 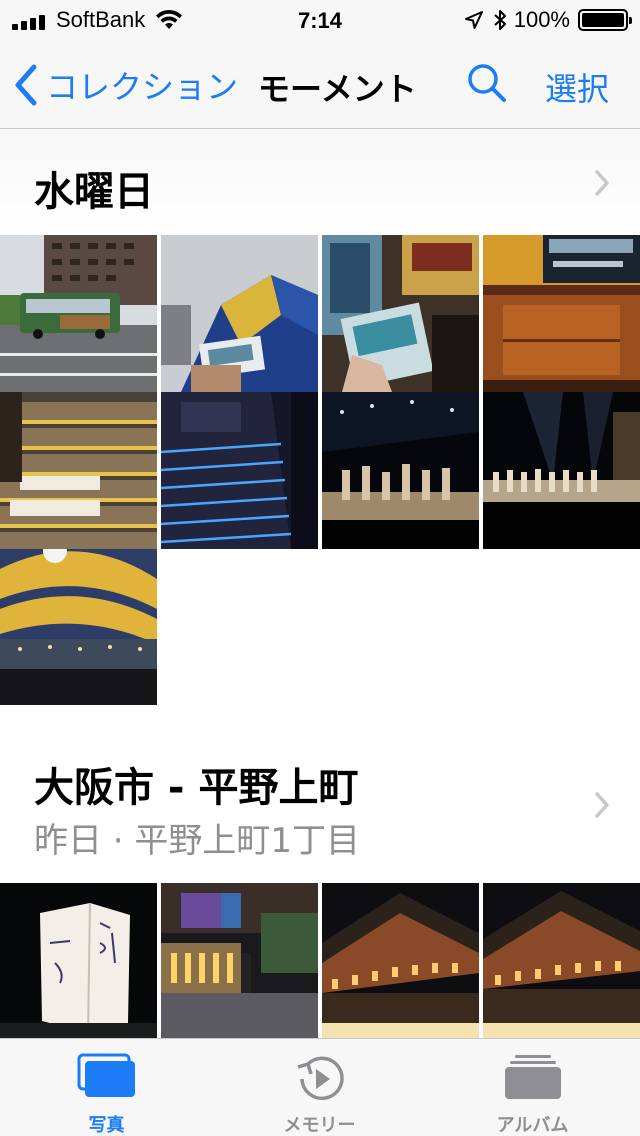 I want to click on photo-thumbnail-kurios-sign, so click(x=561, y=313).